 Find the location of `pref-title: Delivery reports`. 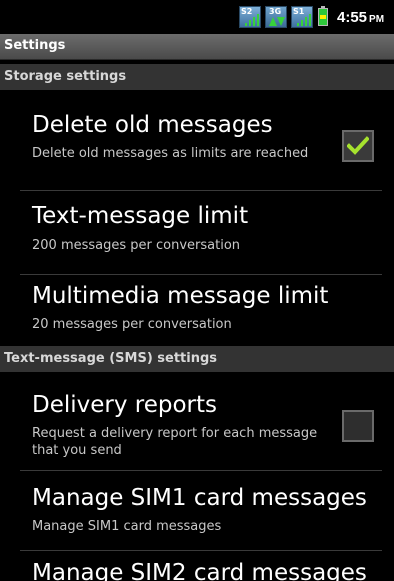

pref-title: Delivery reports is located at coordinates (125, 405).